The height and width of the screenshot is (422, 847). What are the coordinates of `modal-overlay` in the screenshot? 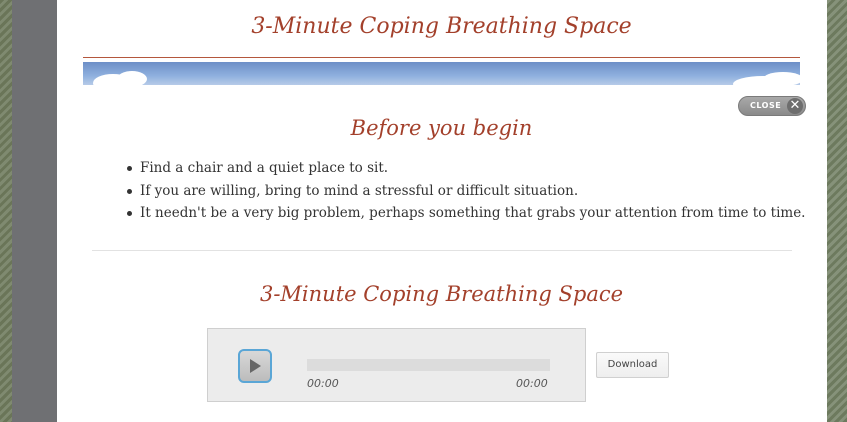 It's located at (34, 211).